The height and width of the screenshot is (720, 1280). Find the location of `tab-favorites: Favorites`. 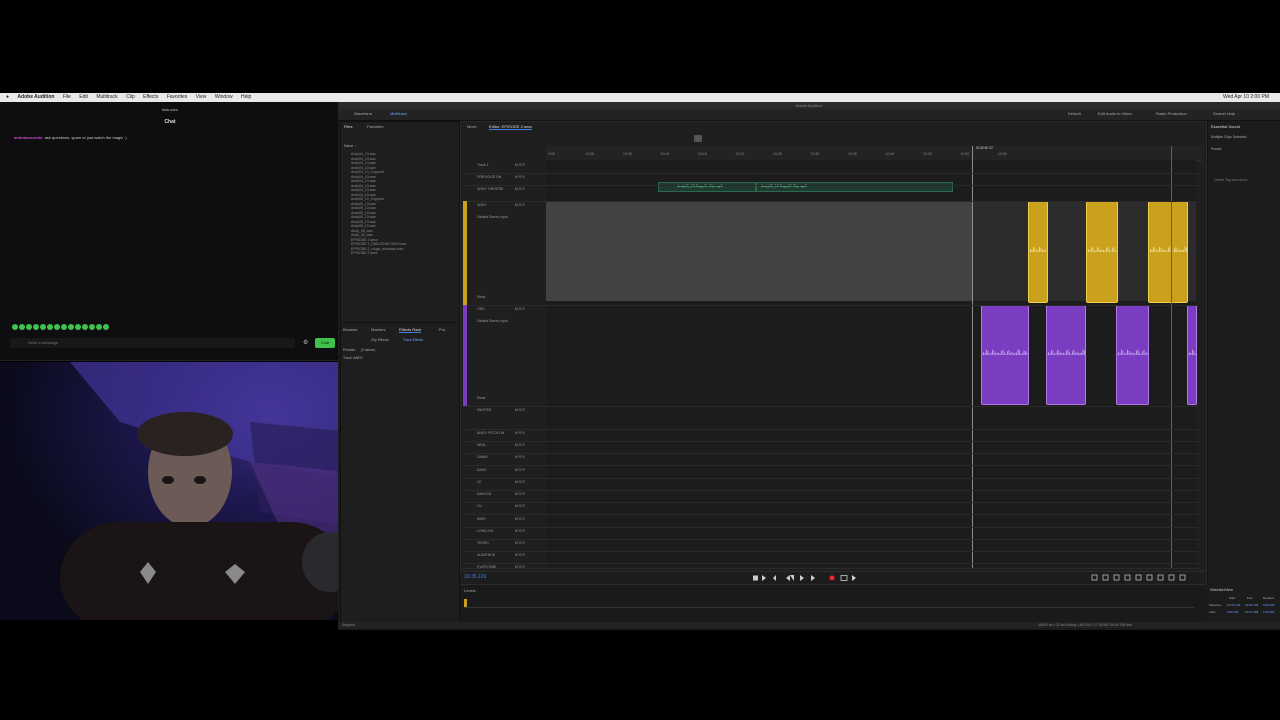

tab-favorites: Favorites is located at coordinates (375, 126).